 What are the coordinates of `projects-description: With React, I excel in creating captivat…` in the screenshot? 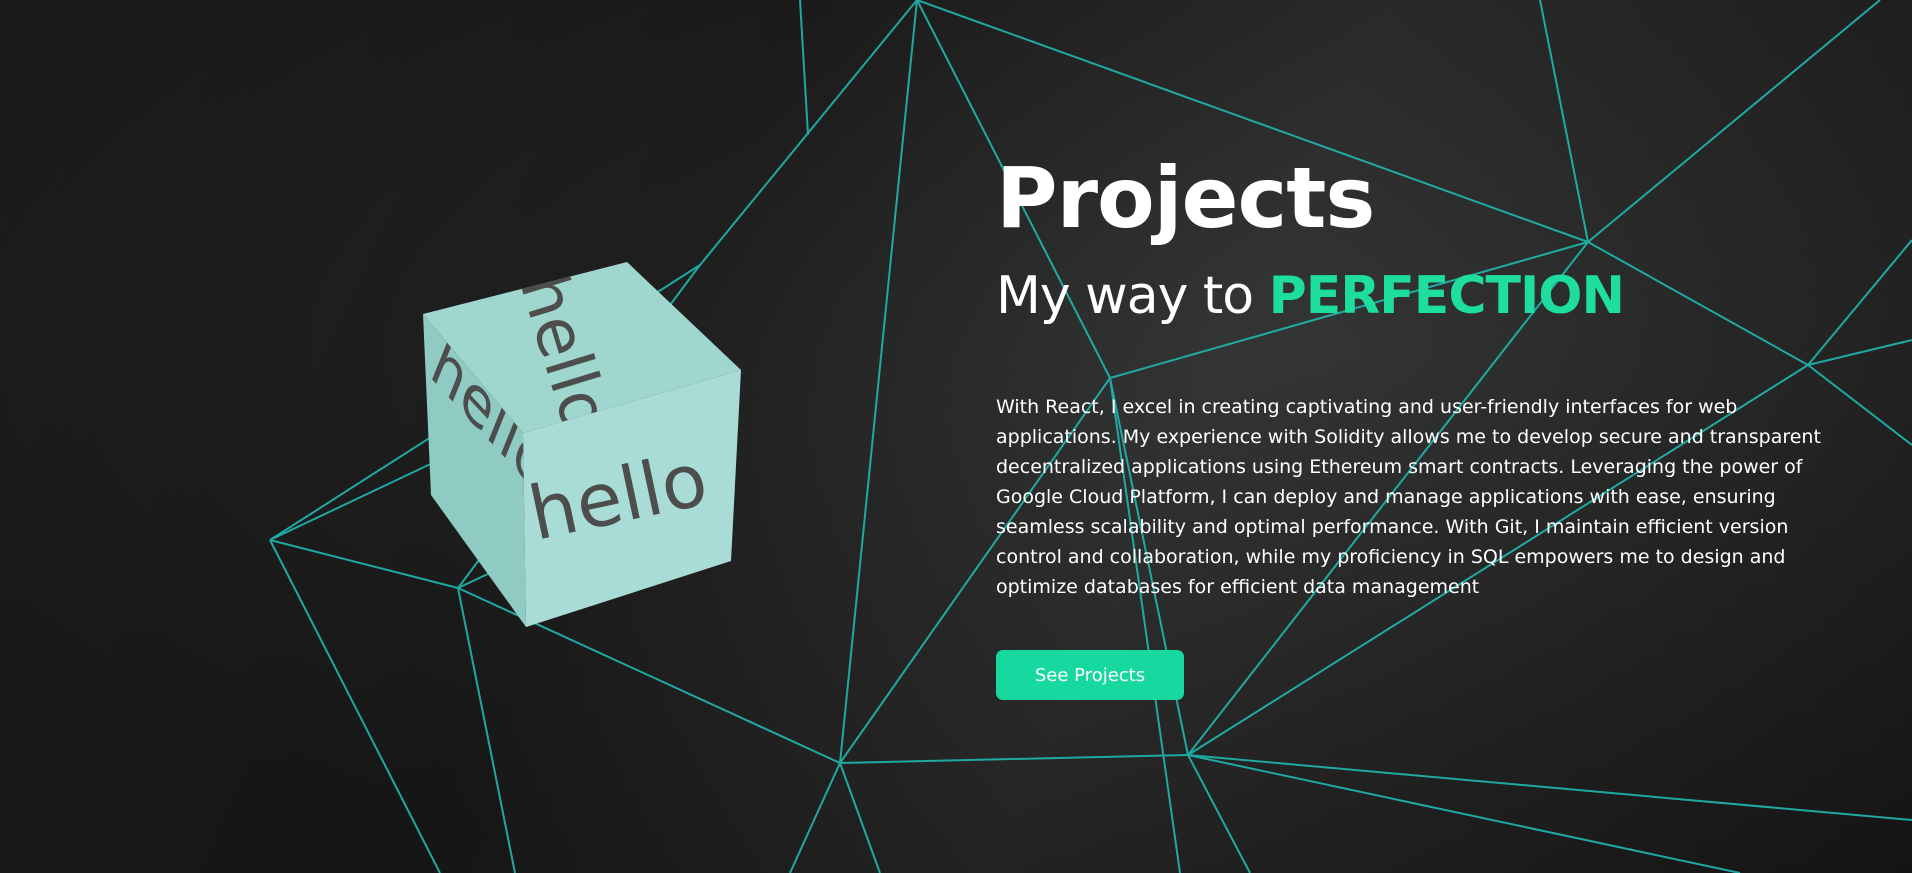 It's located at (1408, 497).